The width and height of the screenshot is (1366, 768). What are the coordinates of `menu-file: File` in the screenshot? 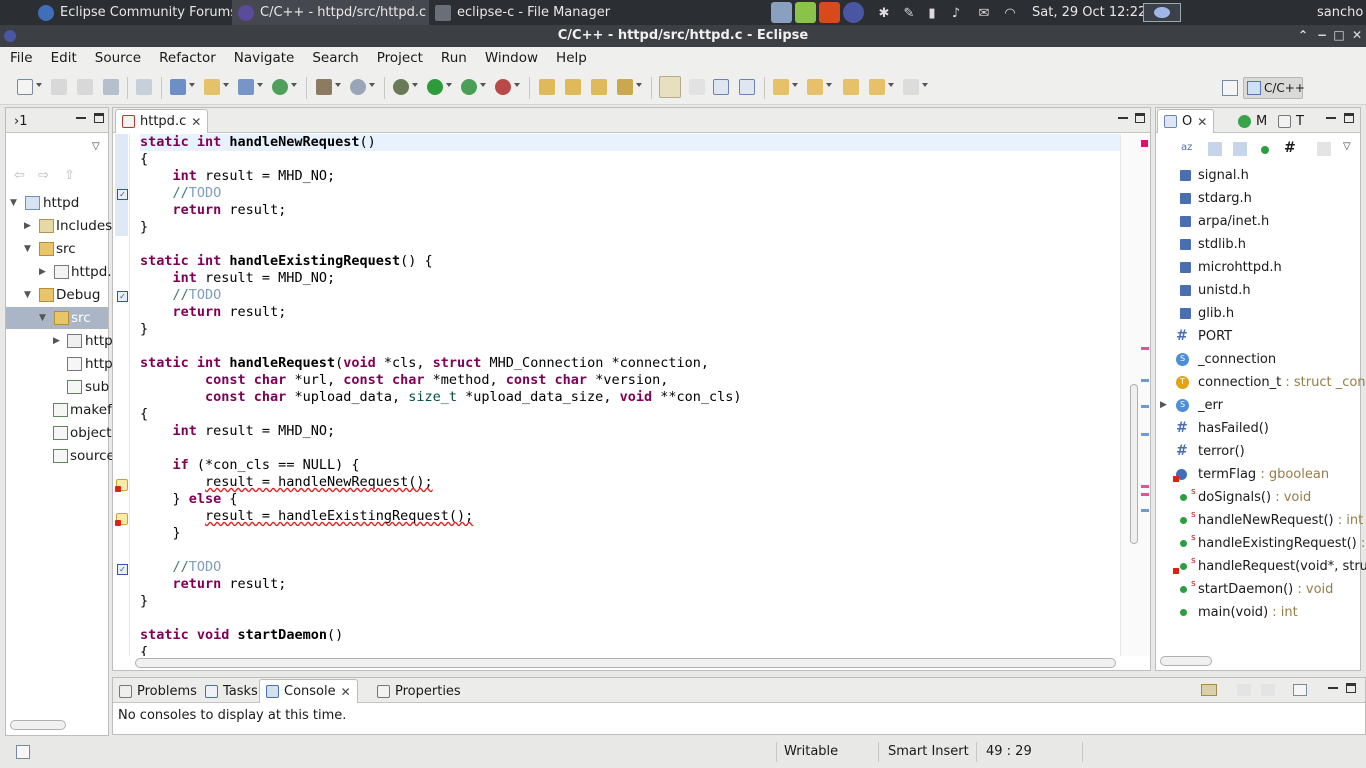 It's located at (20, 58).